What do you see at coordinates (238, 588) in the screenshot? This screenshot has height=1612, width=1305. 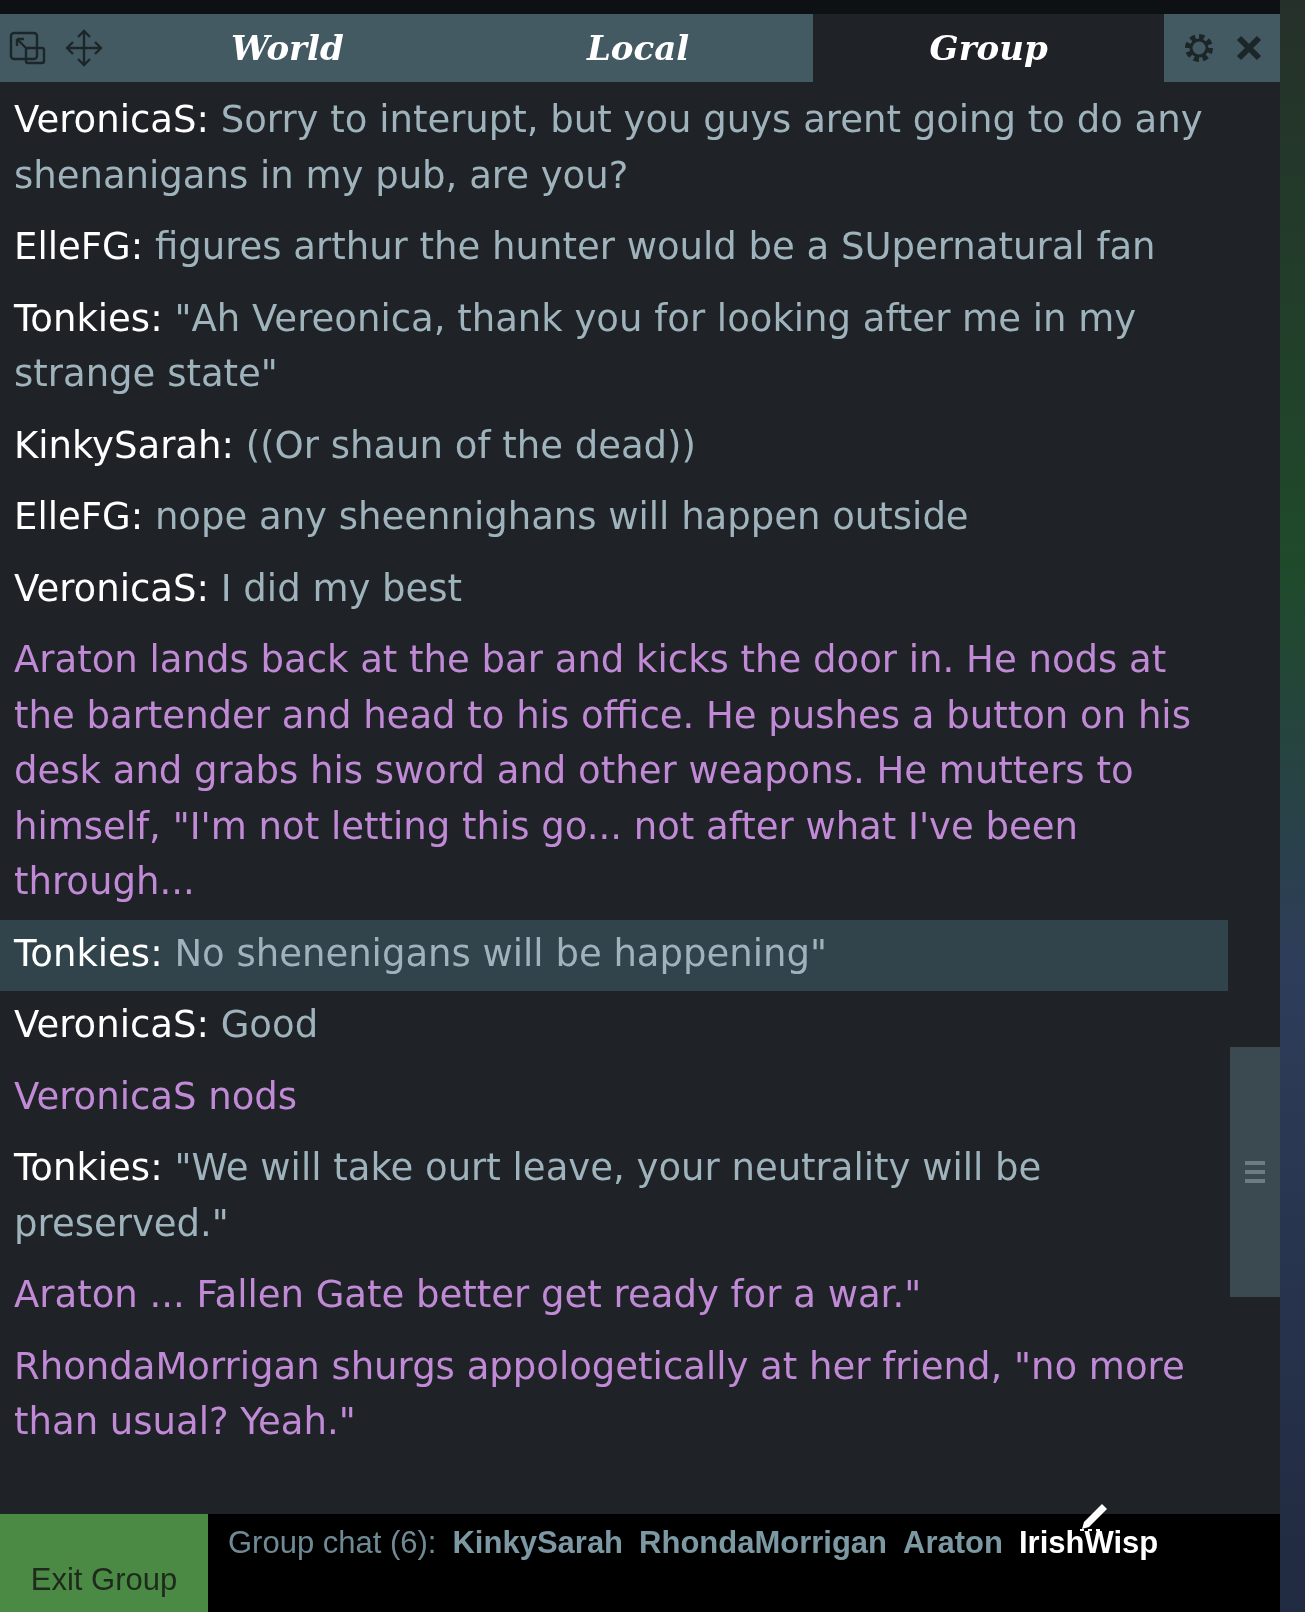 I see `chat-message: VeronicaS: I did my best` at bounding box center [238, 588].